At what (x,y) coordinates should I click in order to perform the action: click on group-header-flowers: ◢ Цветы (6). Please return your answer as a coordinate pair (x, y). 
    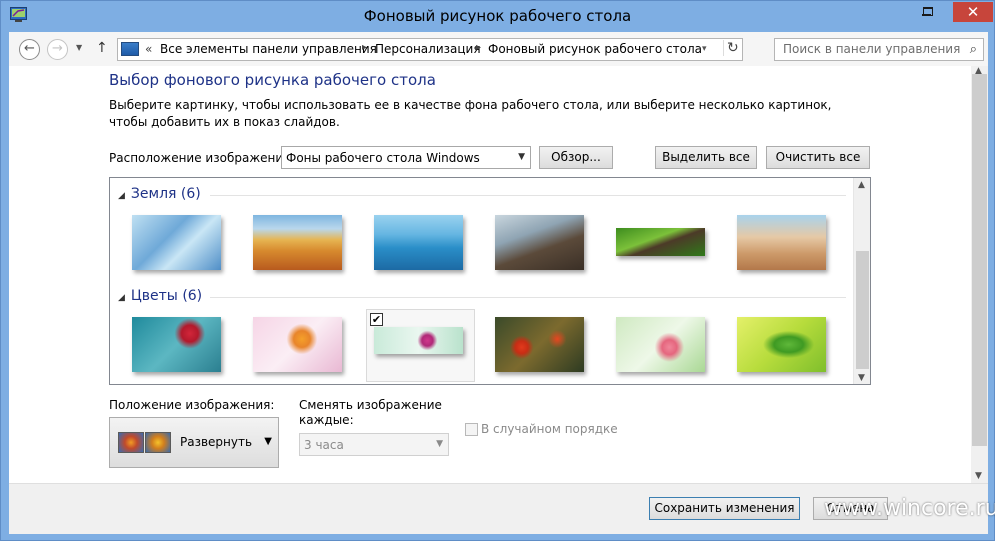
    Looking at the image, I should click on (160, 296).